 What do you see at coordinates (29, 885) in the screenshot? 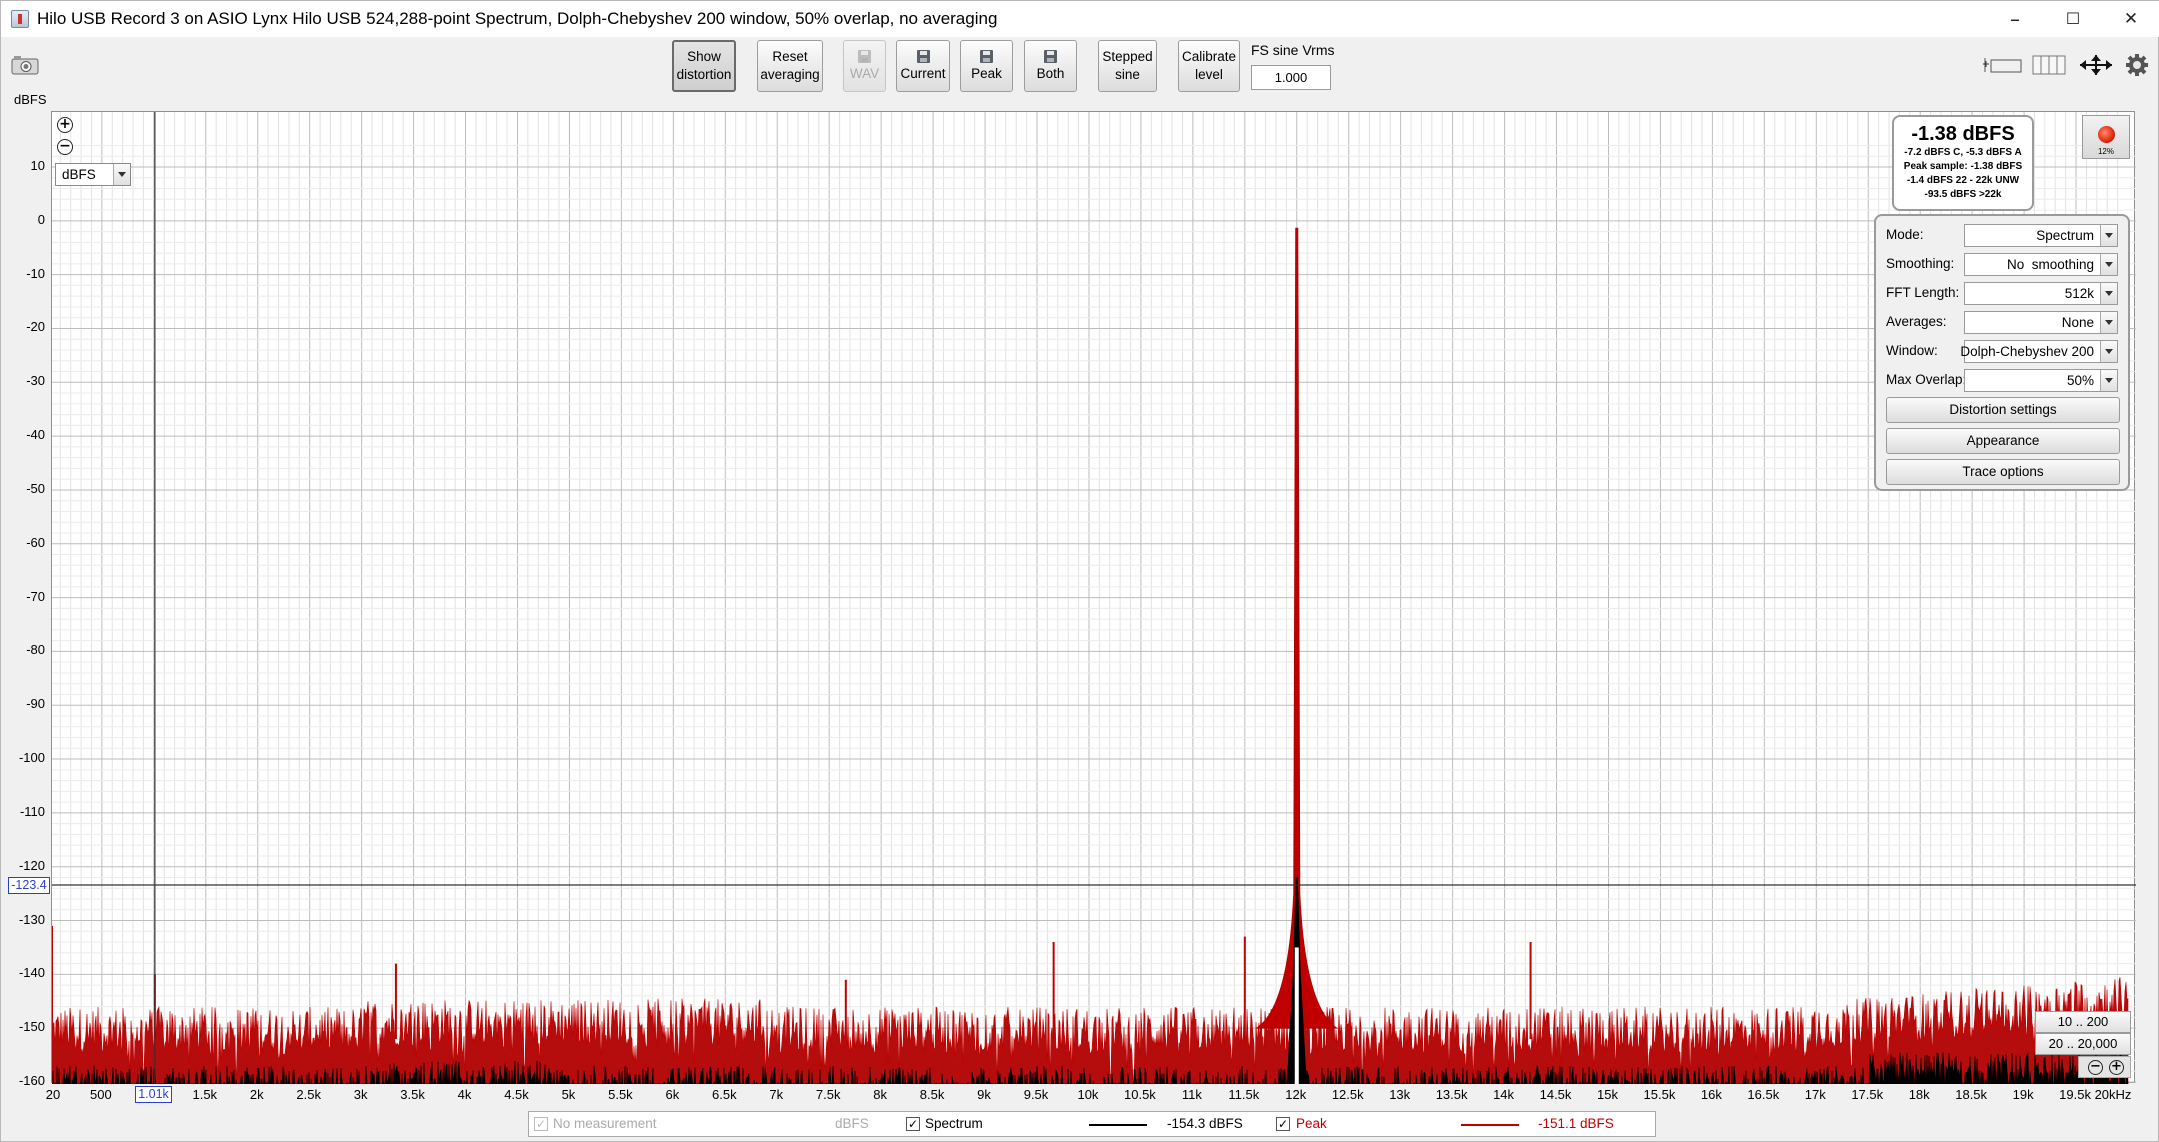
I see `cursor-y-readout: -123.4` at bounding box center [29, 885].